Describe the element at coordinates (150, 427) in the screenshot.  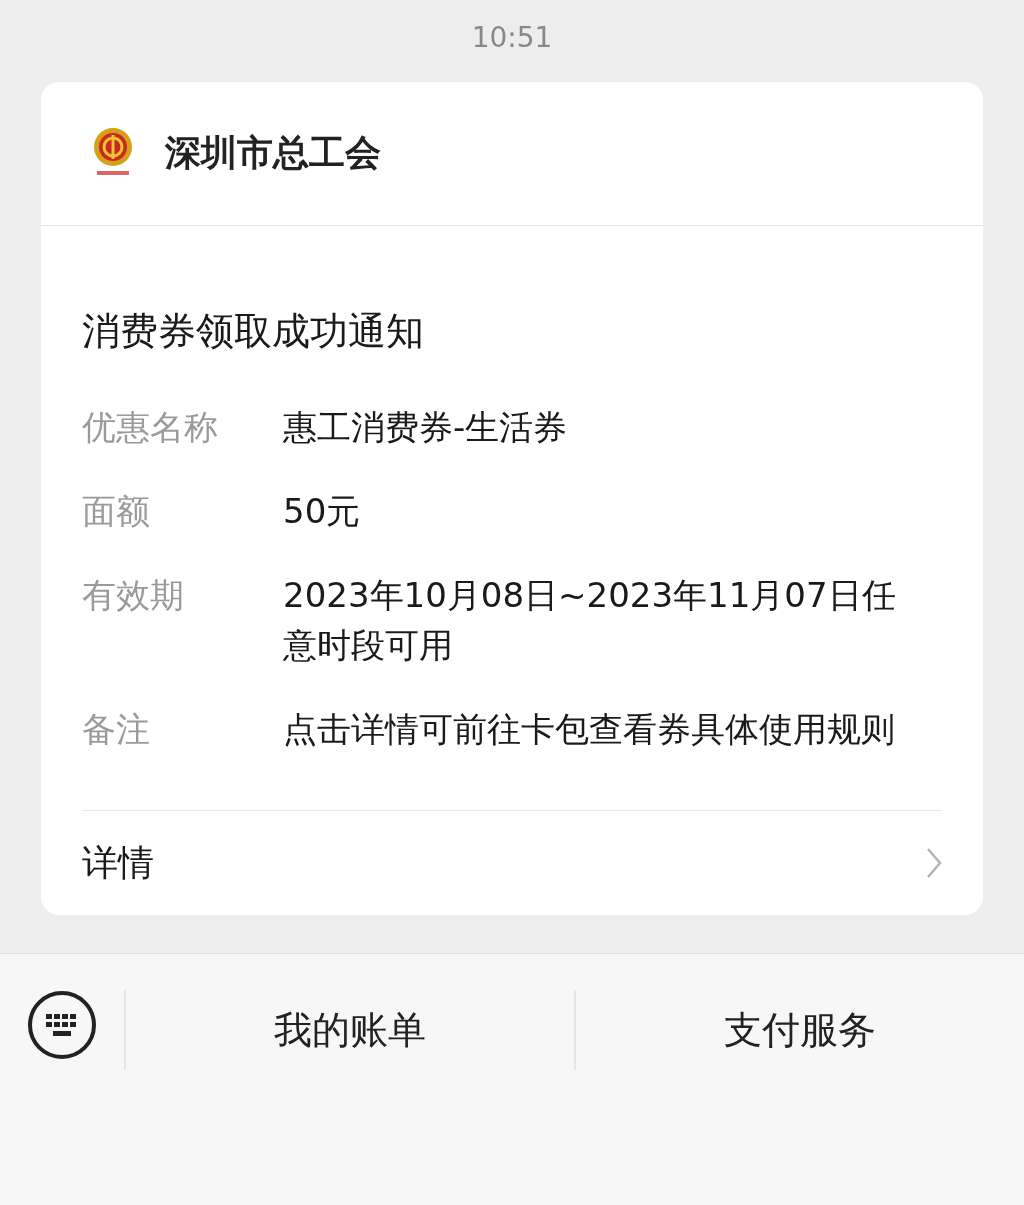
I see `field-label: 优惠名称` at that location.